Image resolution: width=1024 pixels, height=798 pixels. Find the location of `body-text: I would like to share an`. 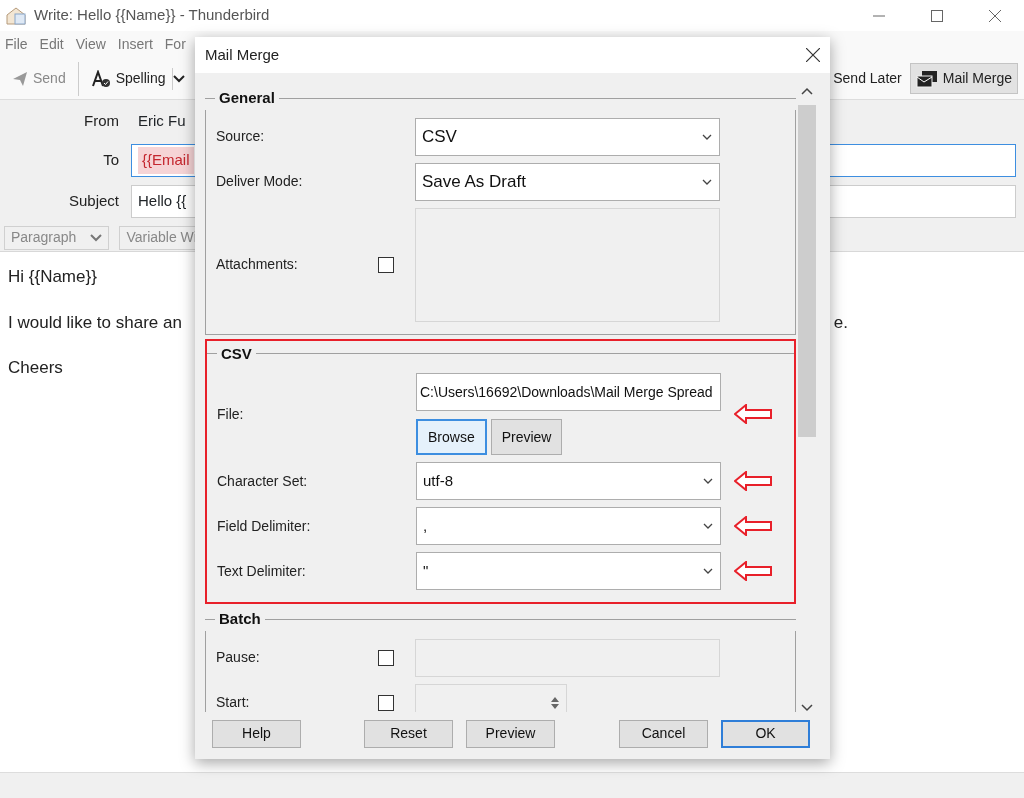

body-text: I would like to share an is located at coordinates (95, 322).